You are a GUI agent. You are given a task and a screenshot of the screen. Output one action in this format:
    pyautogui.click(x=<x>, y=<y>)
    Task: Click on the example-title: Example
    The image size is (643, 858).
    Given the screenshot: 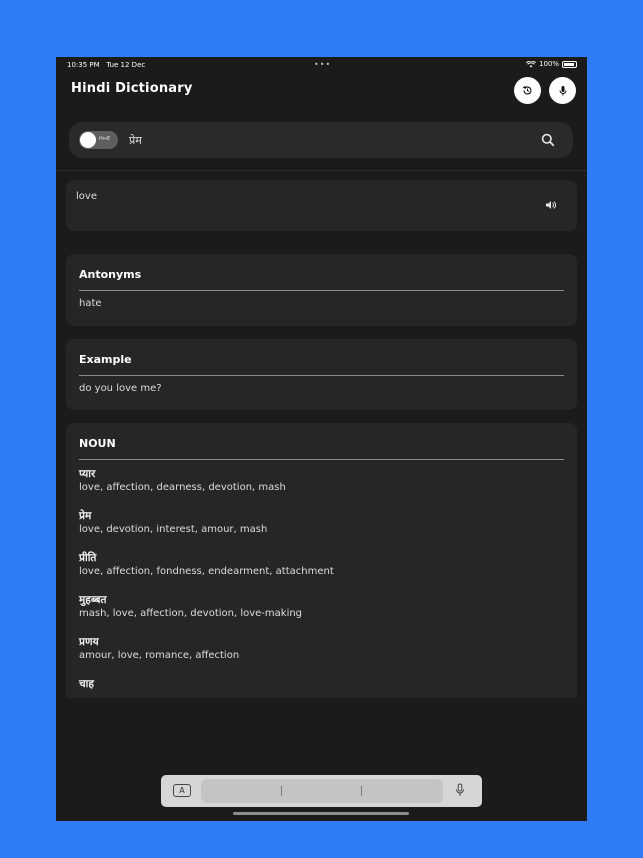 What is the action you would take?
    pyautogui.click(x=105, y=359)
    